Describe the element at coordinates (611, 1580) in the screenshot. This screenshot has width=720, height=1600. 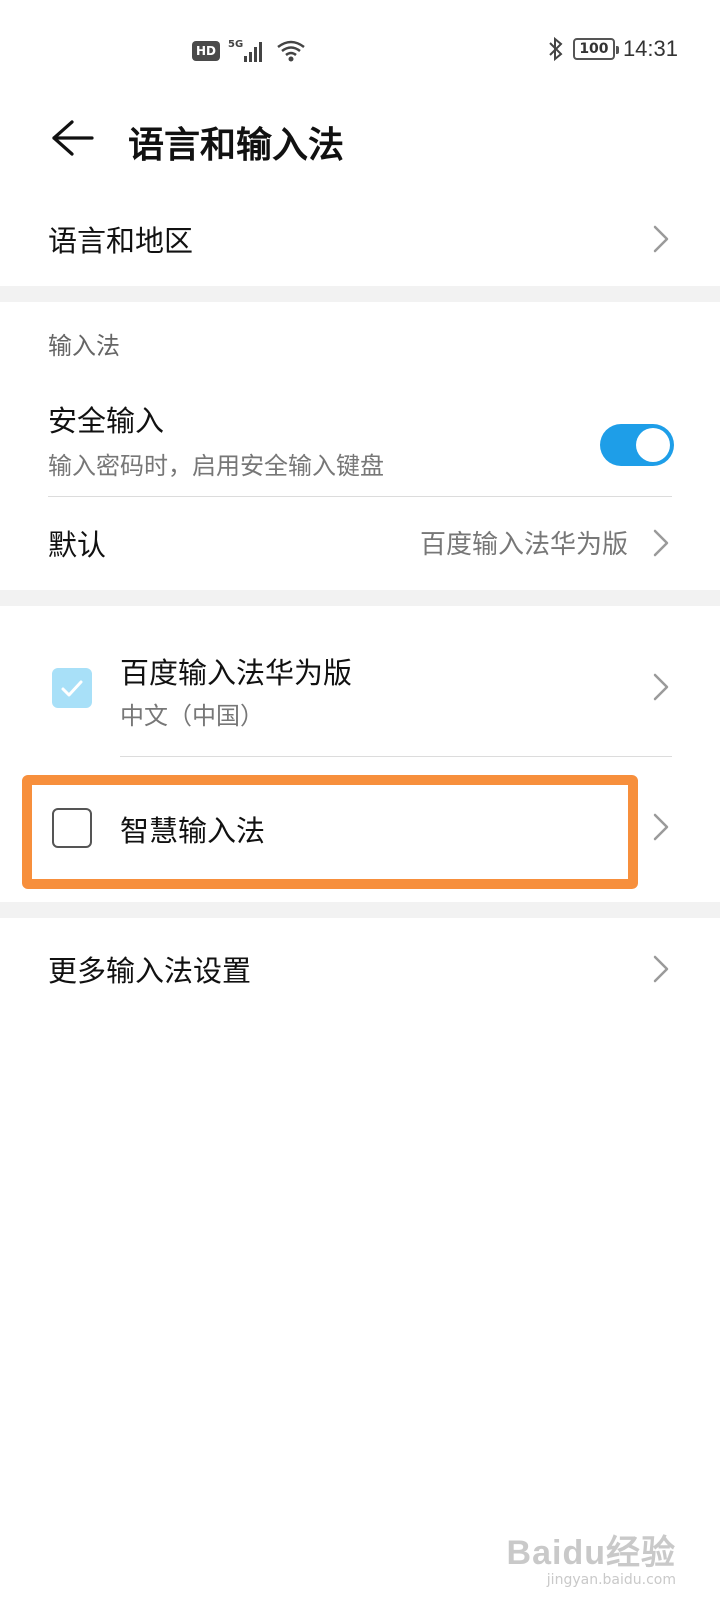
I see `watermark-url: jingyan.baidu.com` at that location.